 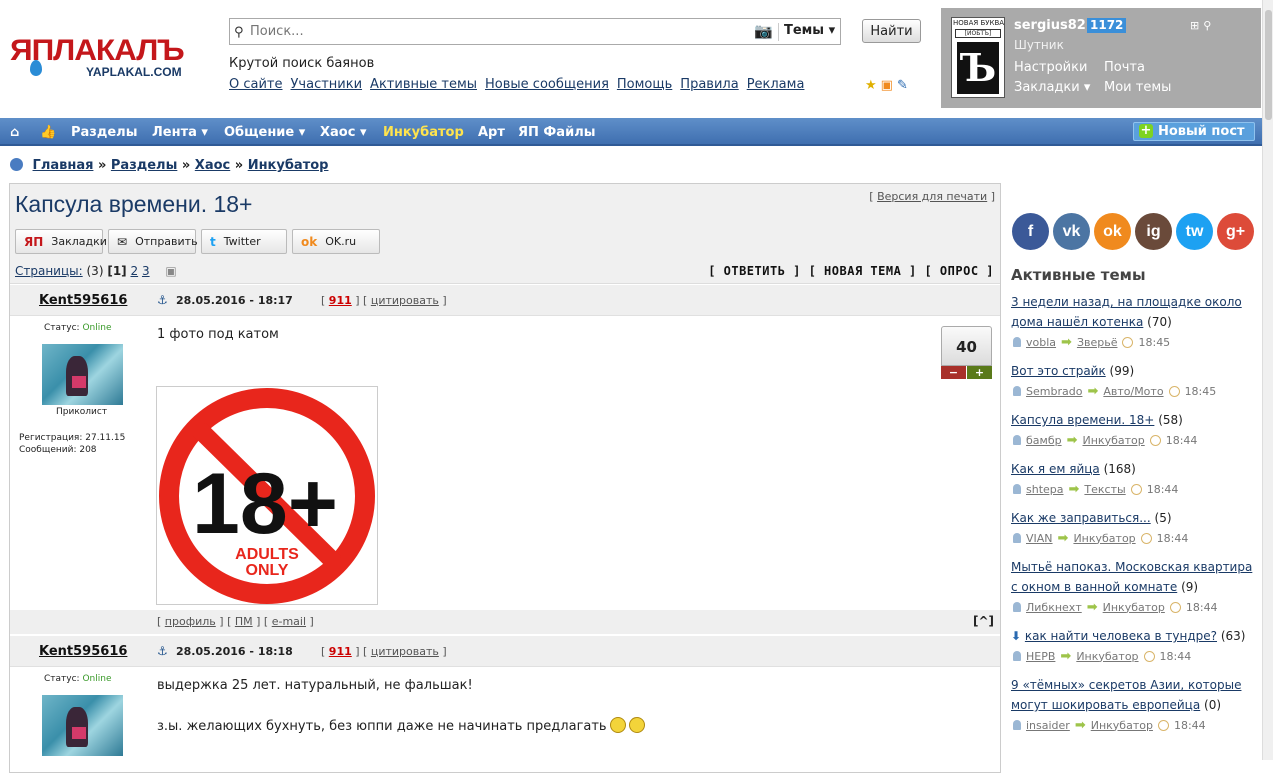 What do you see at coordinates (1041, 342) in the screenshot?
I see `active-topic-user: vobla` at bounding box center [1041, 342].